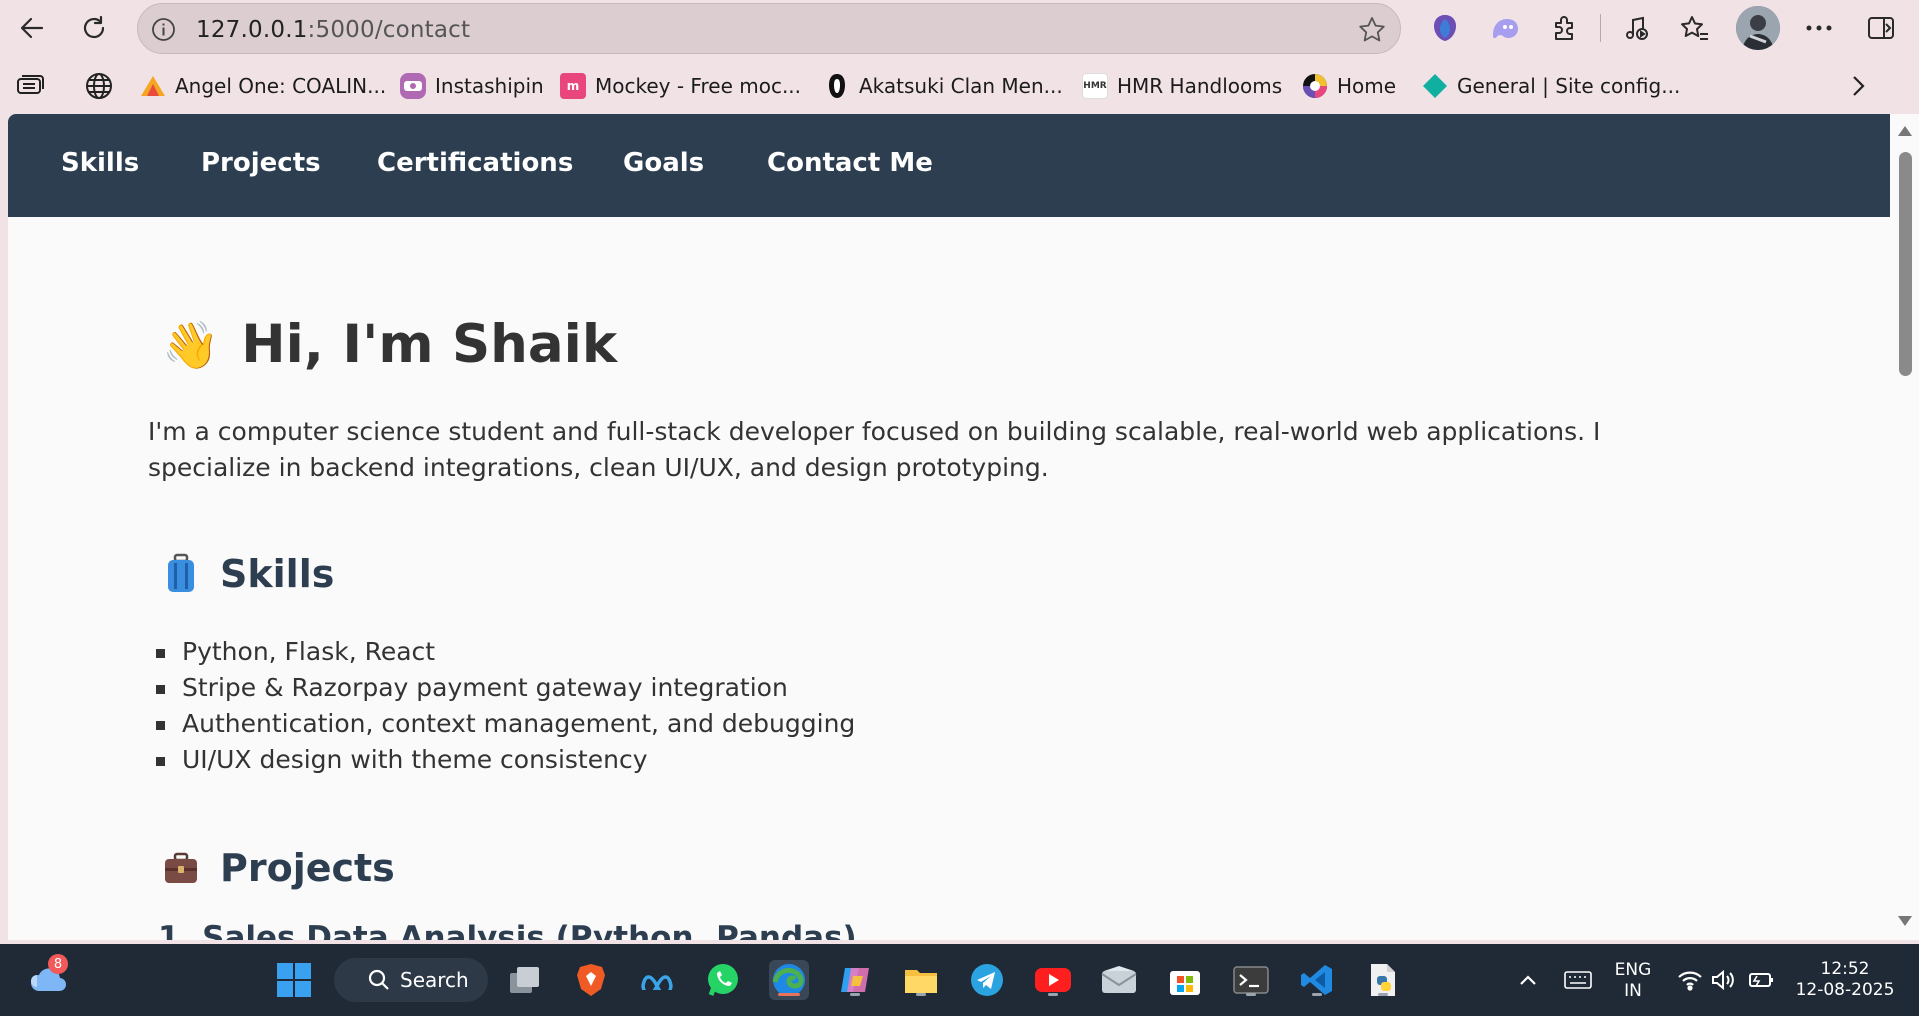 Image resolution: width=1919 pixels, height=1016 pixels. Describe the element at coordinates (181, 867) in the screenshot. I see `briefcase-icon` at that location.